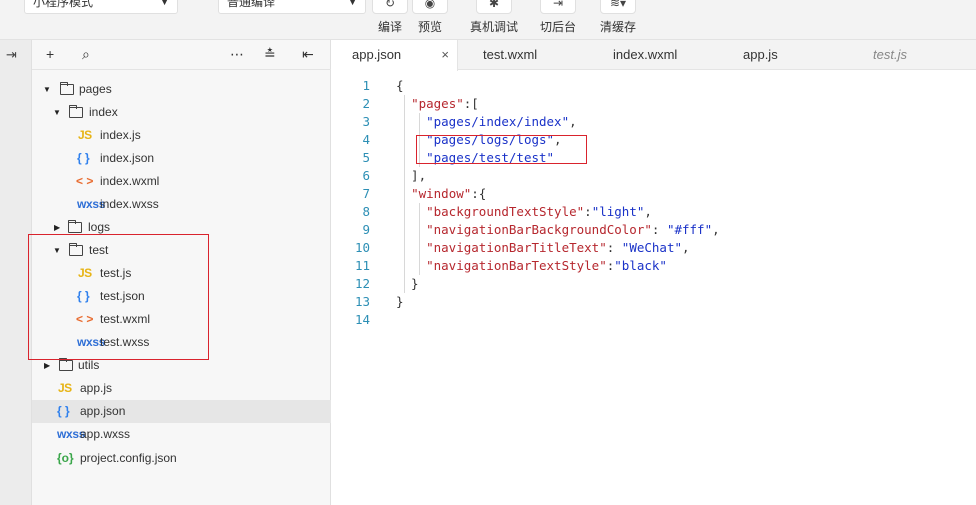 This screenshot has width=976, height=505. What do you see at coordinates (400, 85) in the screenshot?
I see `code-line: {` at bounding box center [400, 85].